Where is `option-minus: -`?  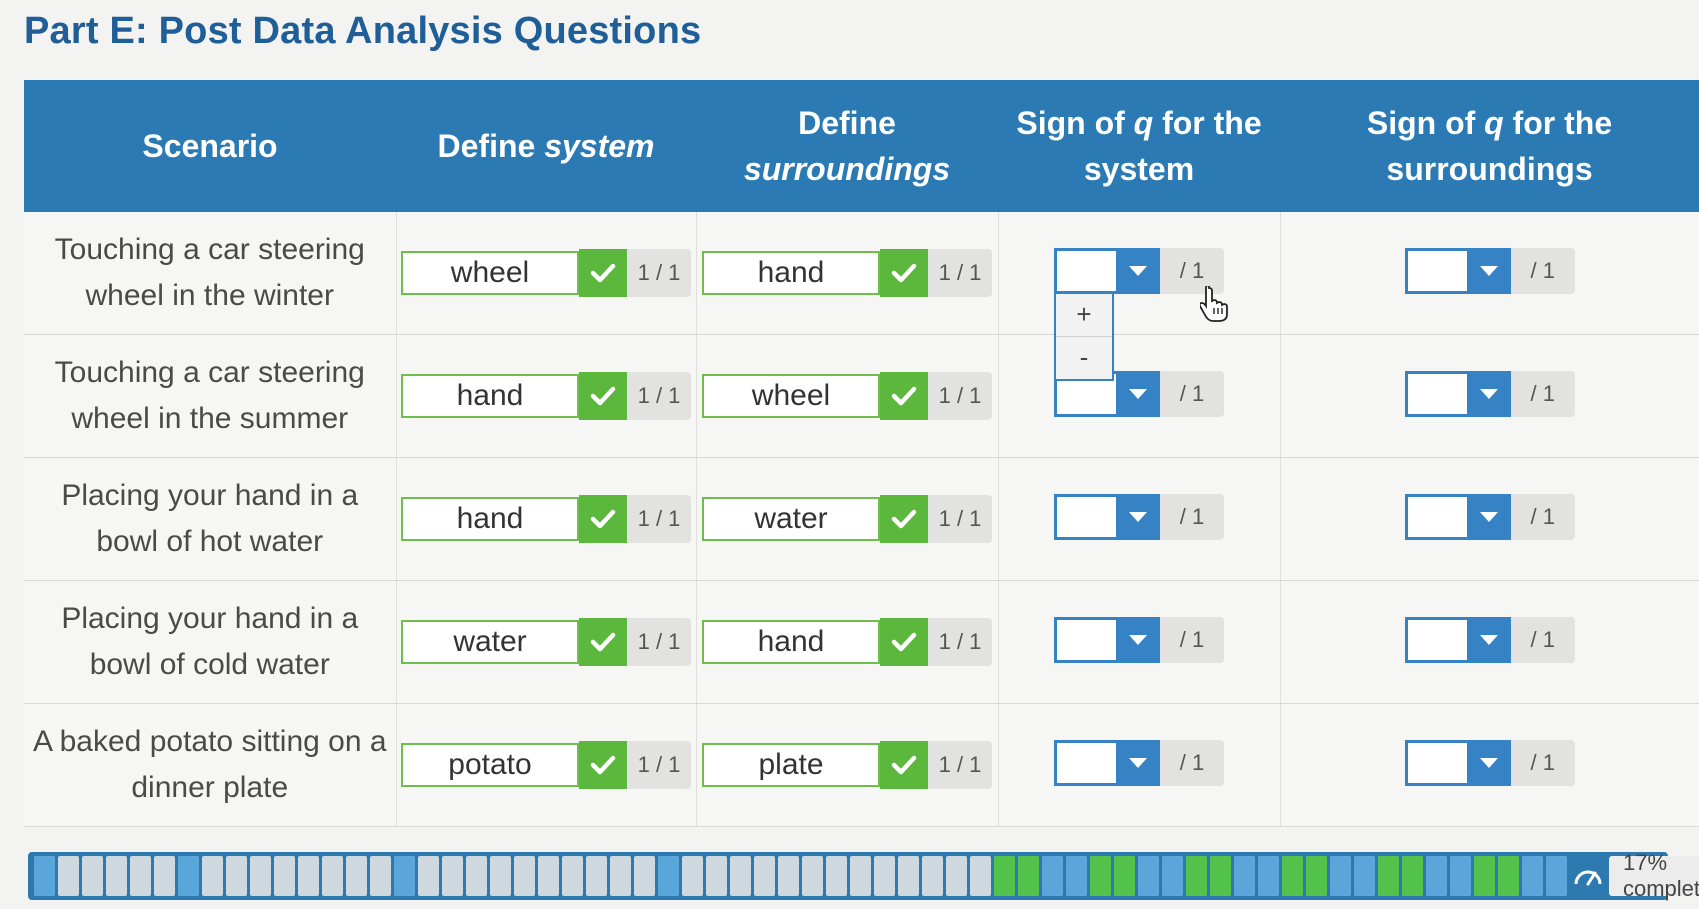
option-minus: - is located at coordinates (1084, 357).